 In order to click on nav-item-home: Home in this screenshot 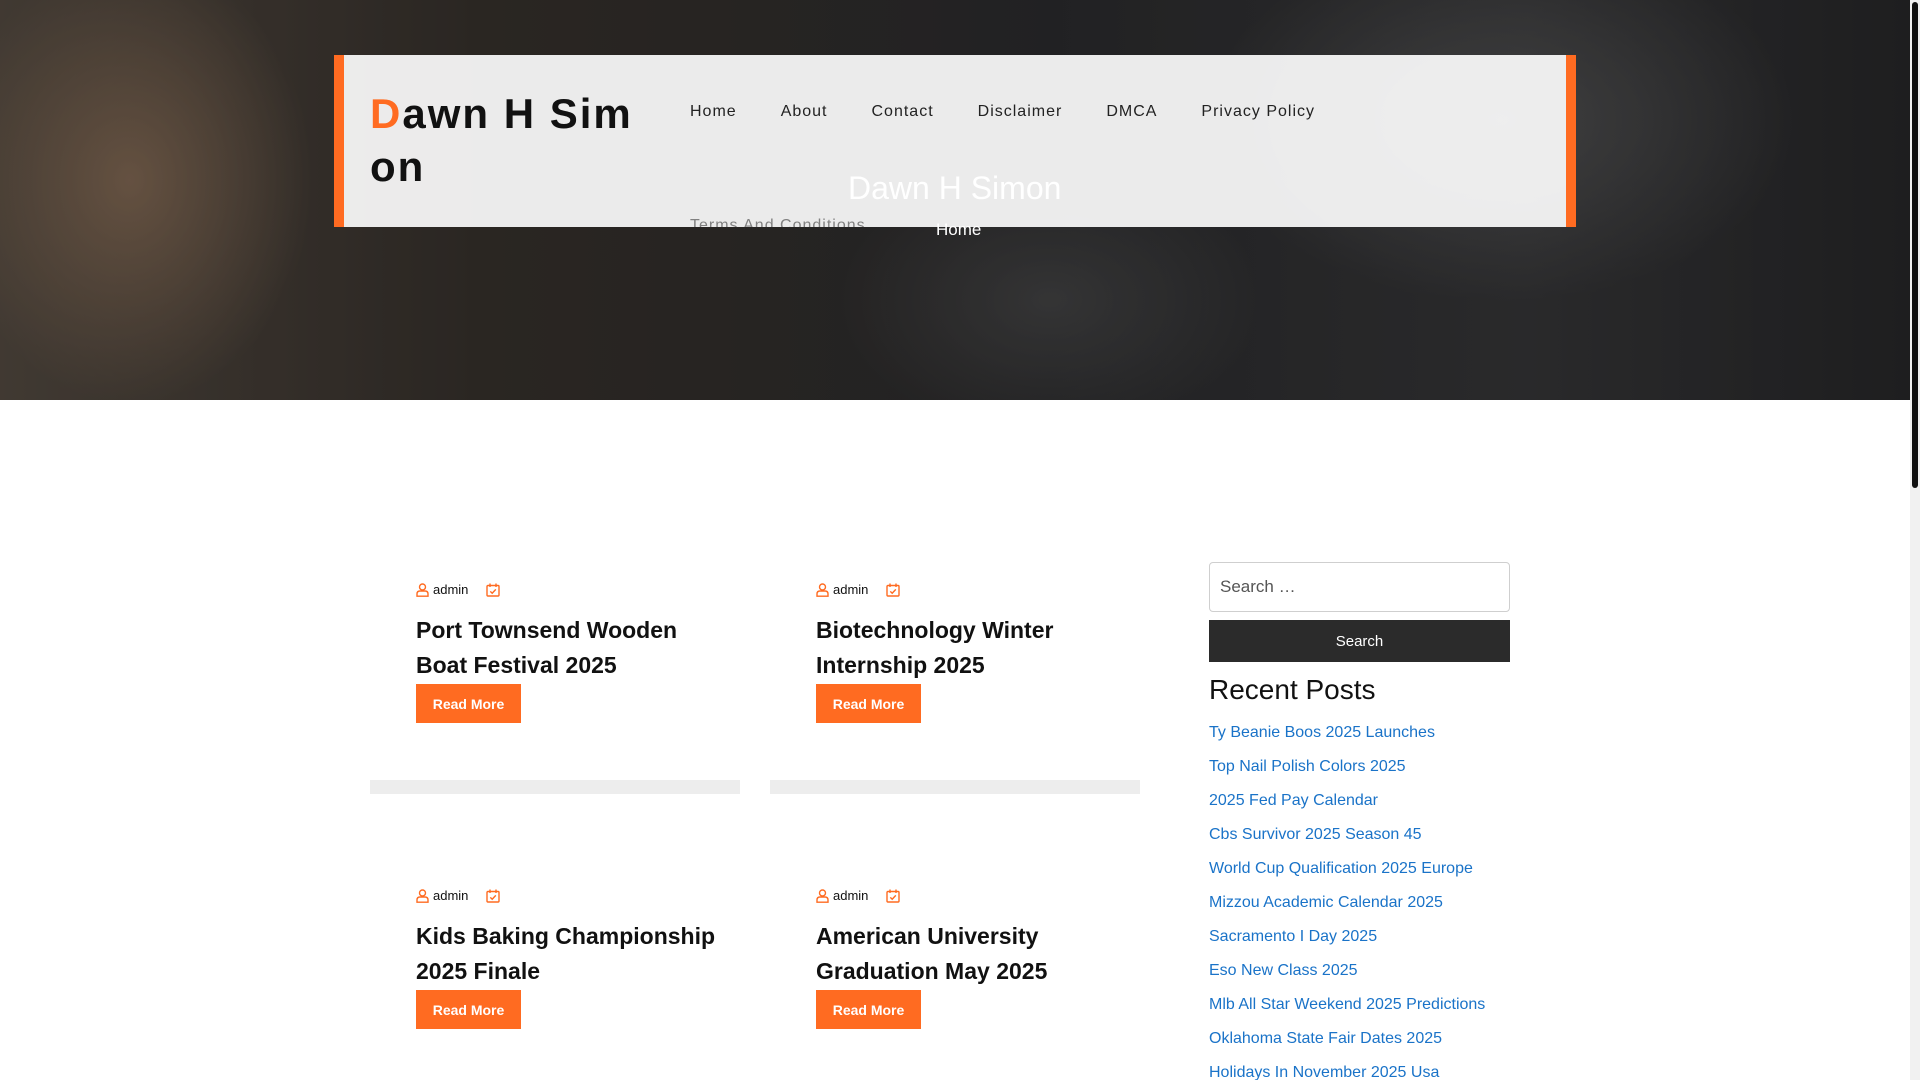, I will do `click(713, 112)`.